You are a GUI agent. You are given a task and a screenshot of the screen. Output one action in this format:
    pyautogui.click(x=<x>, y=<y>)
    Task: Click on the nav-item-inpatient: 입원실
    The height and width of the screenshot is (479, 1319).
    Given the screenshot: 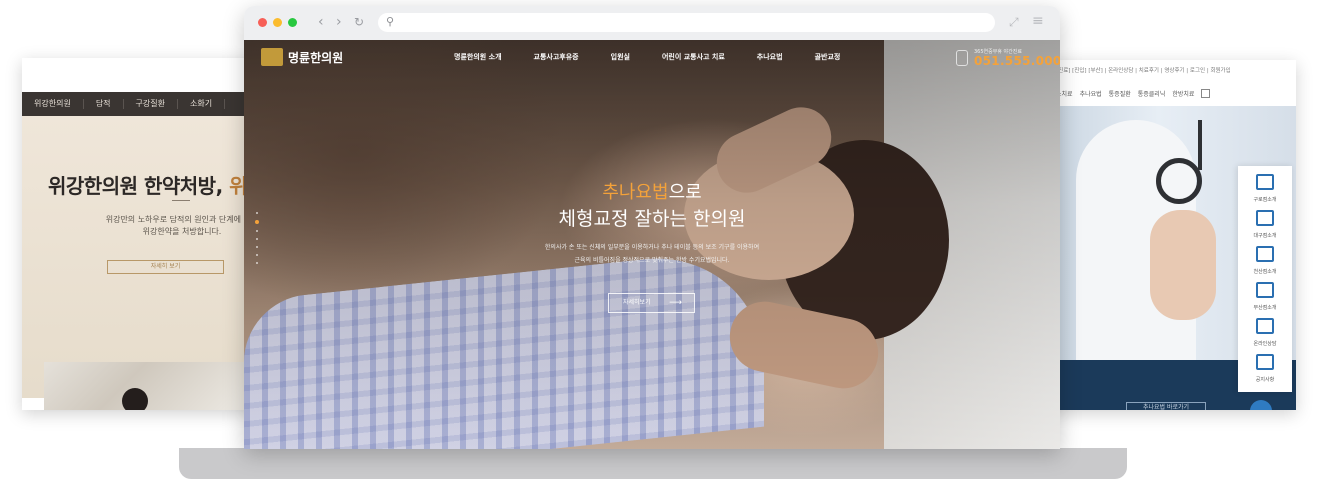 What is the action you would take?
    pyautogui.click(x=620, y=57)
    